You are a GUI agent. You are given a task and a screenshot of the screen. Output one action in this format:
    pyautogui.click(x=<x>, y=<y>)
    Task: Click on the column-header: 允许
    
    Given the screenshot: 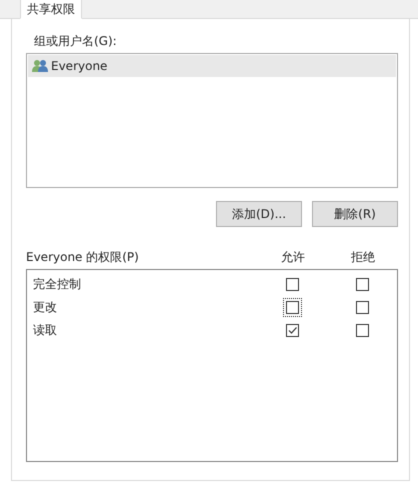 What is the action you would take?
    pyautogui.click(x=293, y=257)
    